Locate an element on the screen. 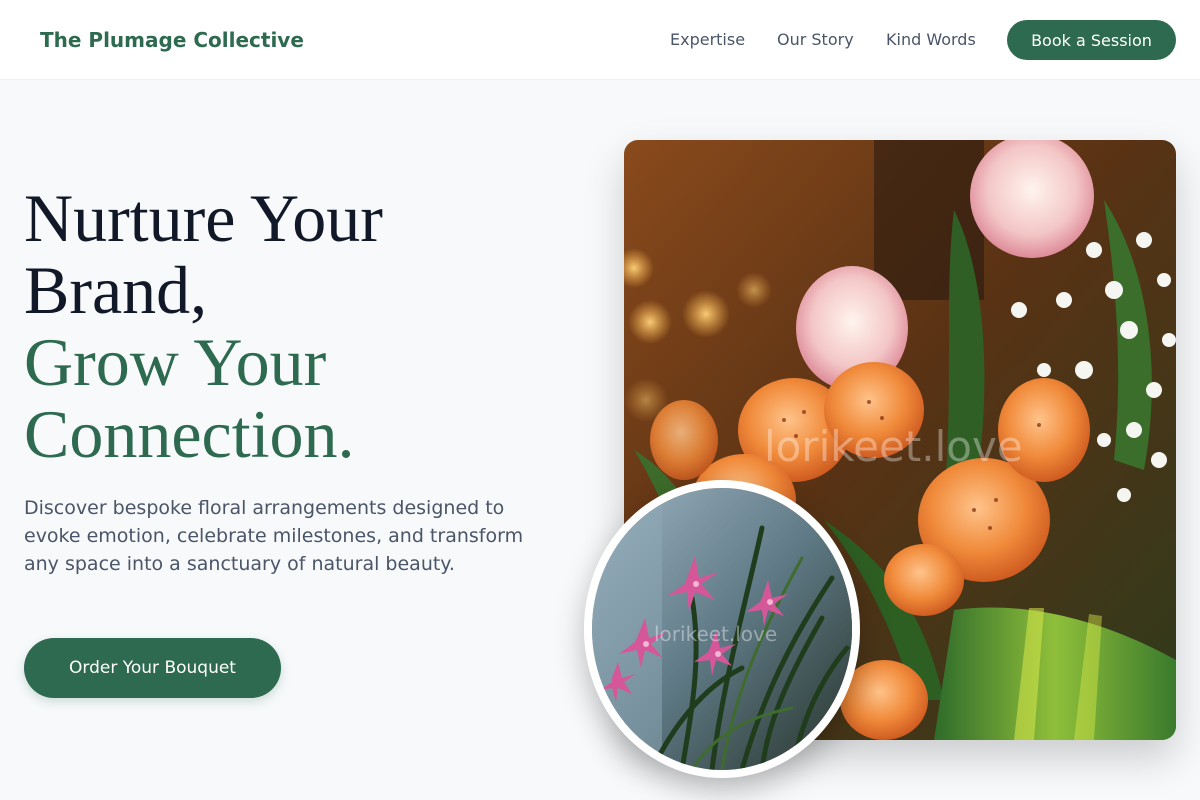  headline-accent-line-2: Connection. is located at coordinates (189, 434).